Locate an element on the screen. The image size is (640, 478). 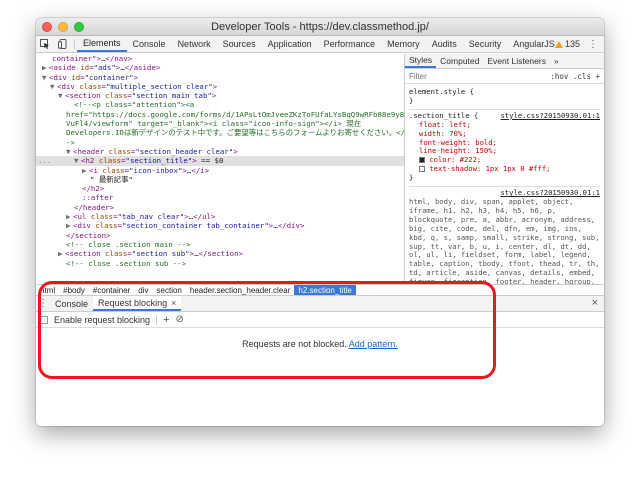
close-tab-icon: × is located at coordinates (173, 303).